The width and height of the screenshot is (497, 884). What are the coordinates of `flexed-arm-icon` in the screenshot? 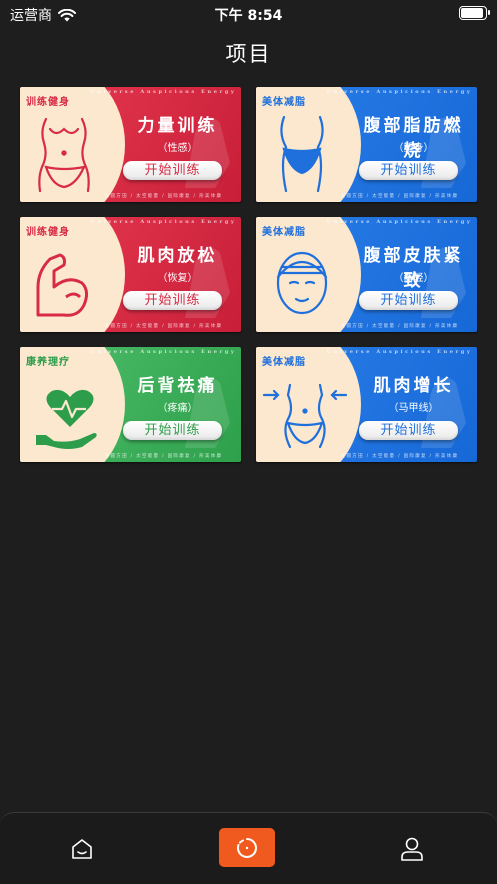 It's located at (62, 285).